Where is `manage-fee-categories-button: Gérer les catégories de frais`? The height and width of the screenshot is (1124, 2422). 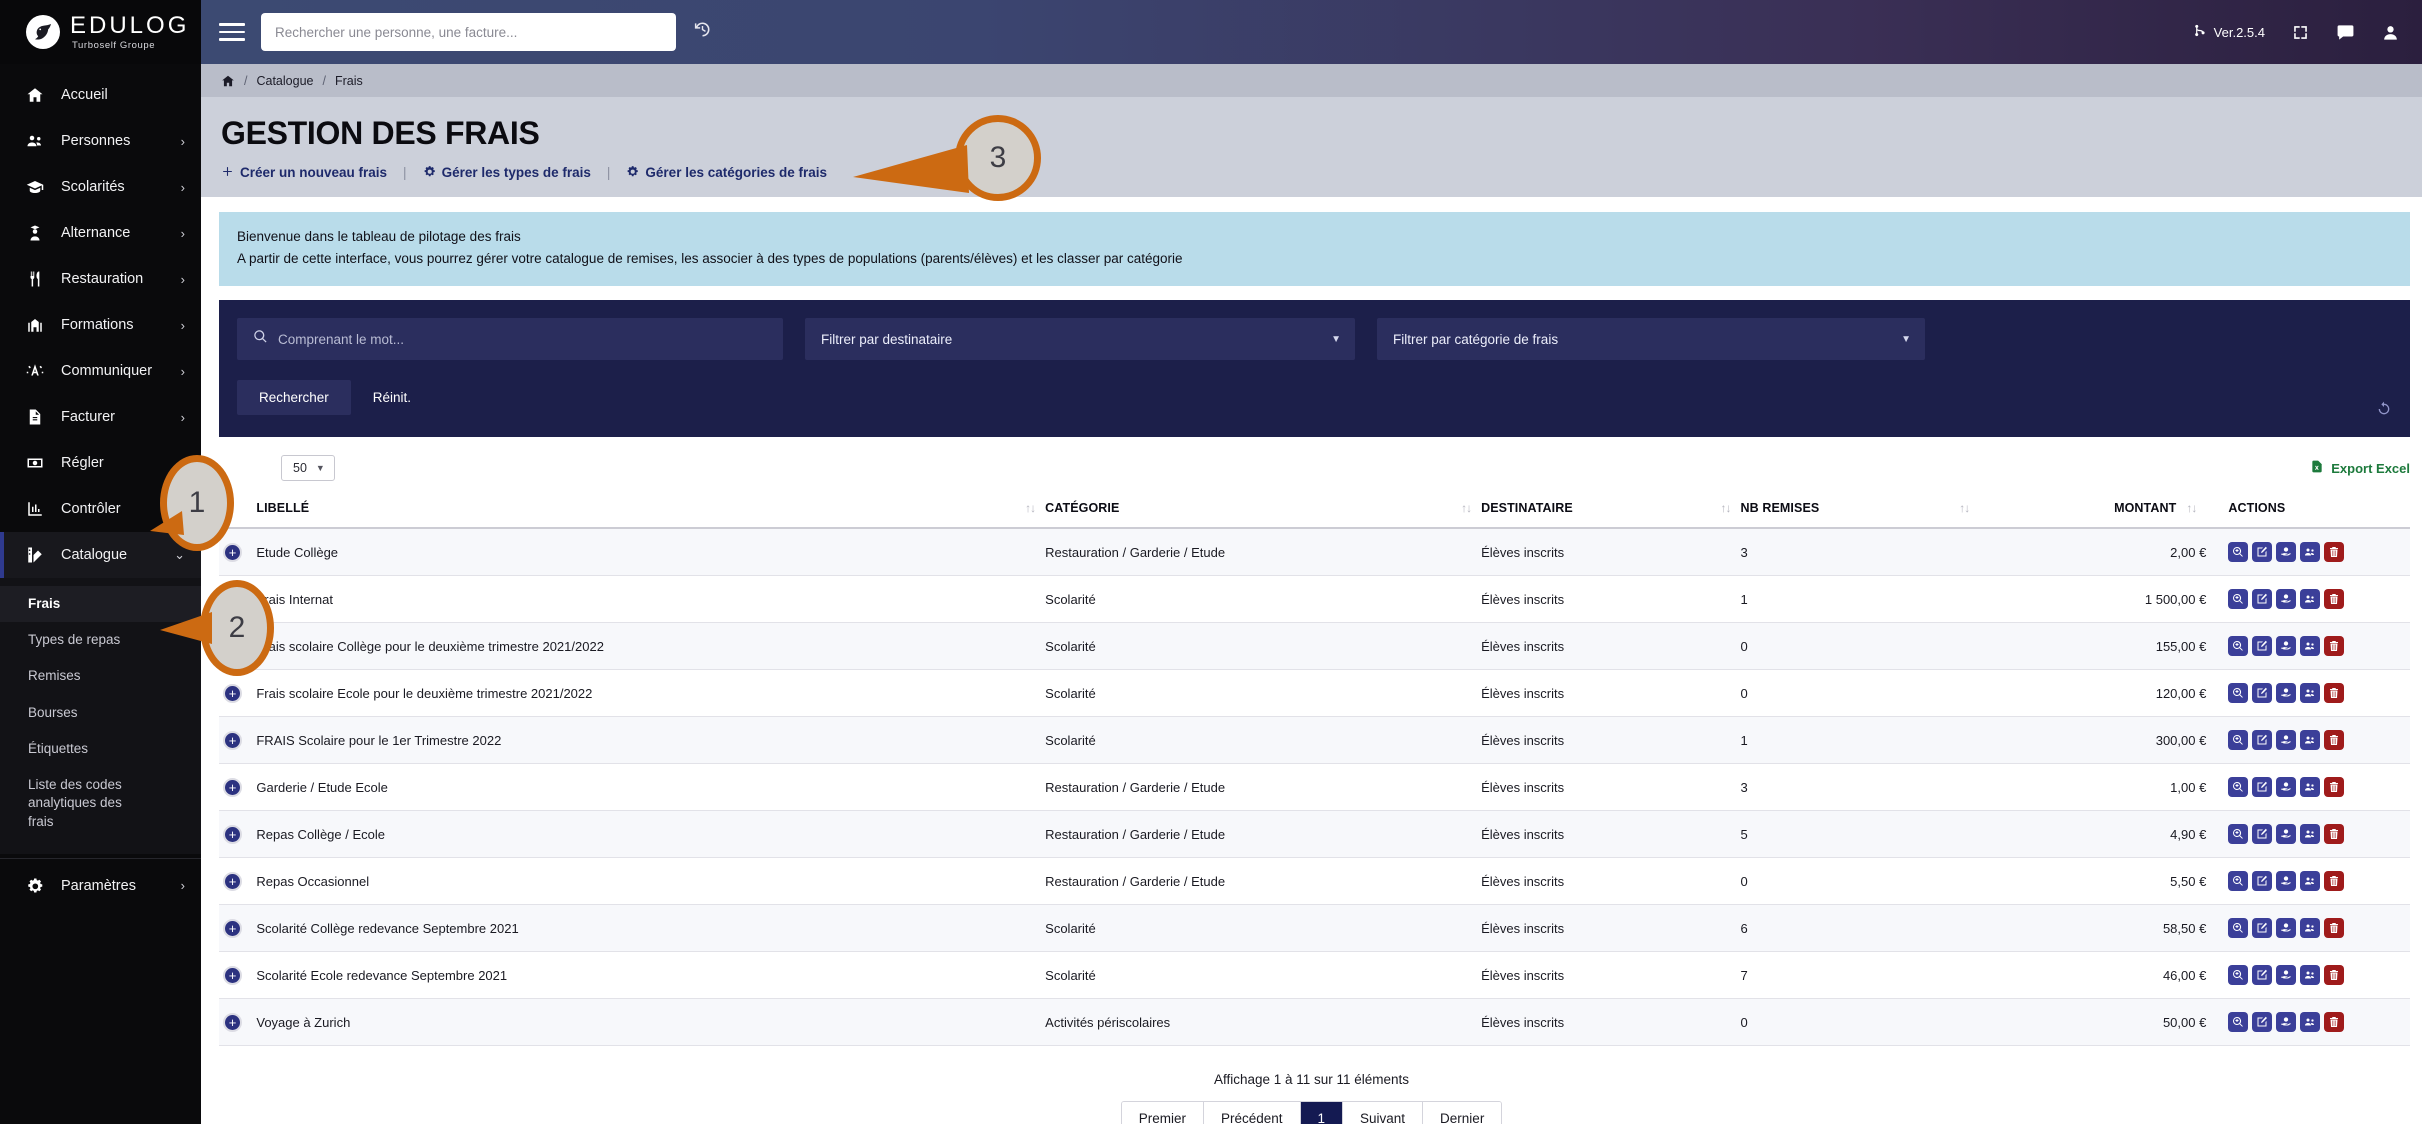 manage-fee-categories-button: Gérer les catégories de frais is located at coordinates (726, 173).